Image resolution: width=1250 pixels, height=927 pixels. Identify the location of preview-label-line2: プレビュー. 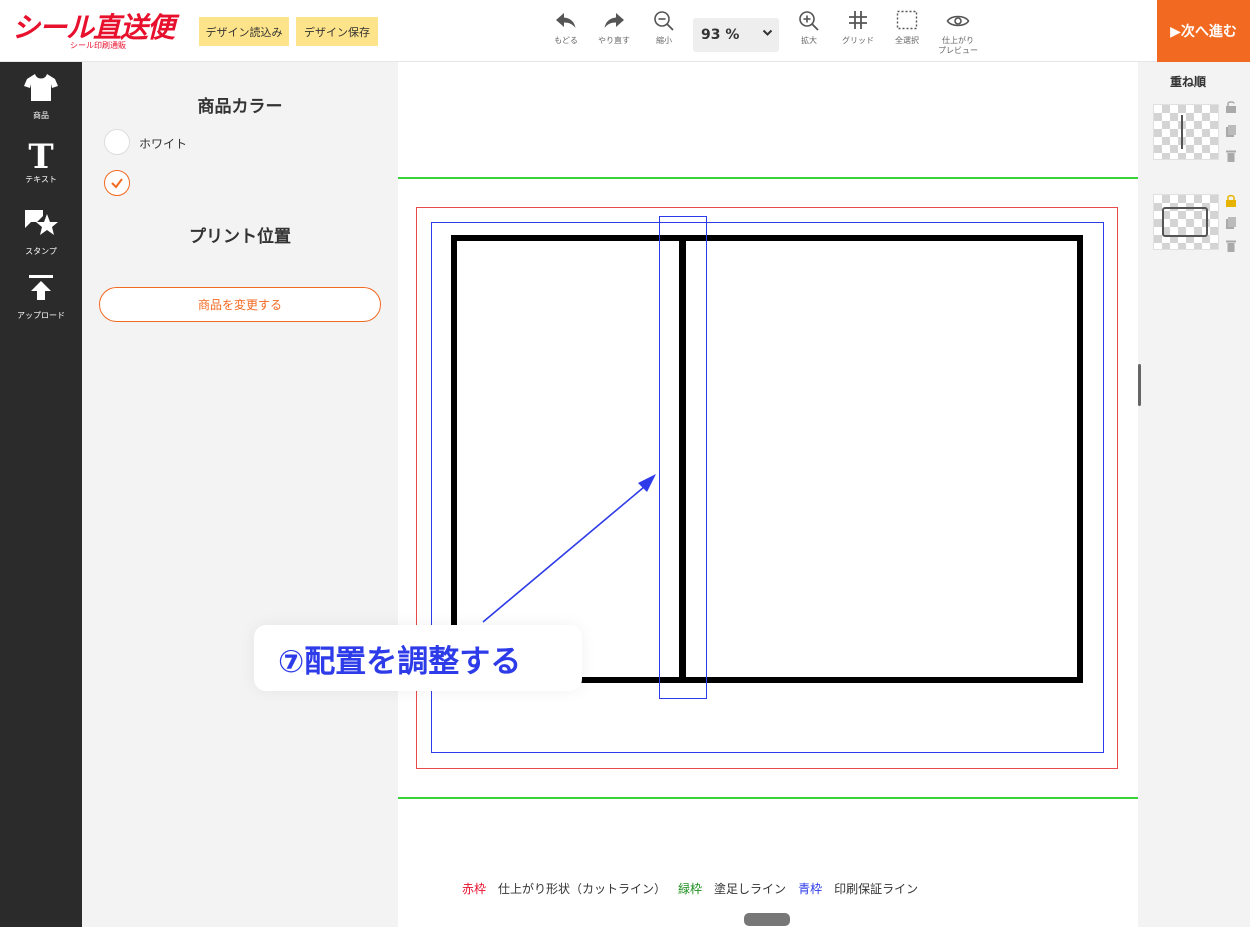
(958, 50).